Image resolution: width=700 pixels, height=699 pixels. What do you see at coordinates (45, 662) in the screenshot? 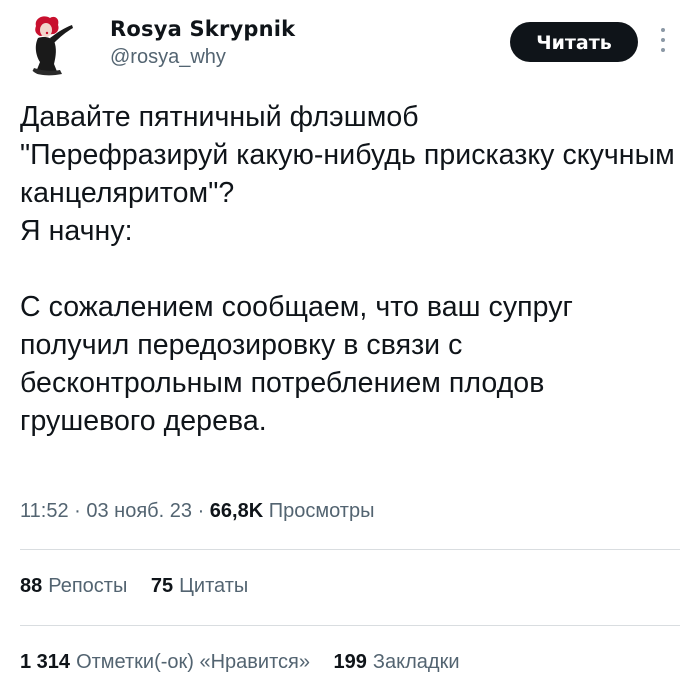
I see `likes-count: 1 314` at bounding box center [45, 662].